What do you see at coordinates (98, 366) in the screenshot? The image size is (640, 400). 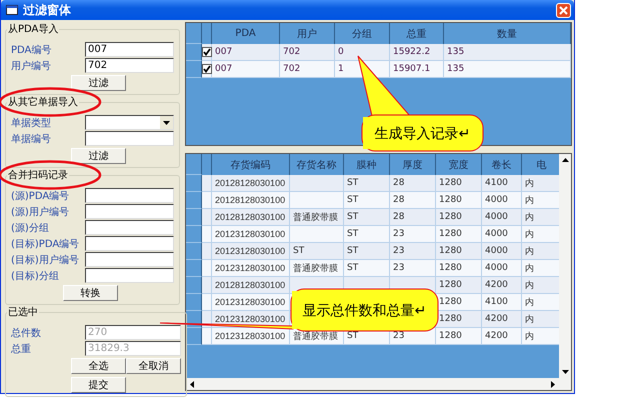 I see `select-all-button: 全选` at bounding box center [98, 366].